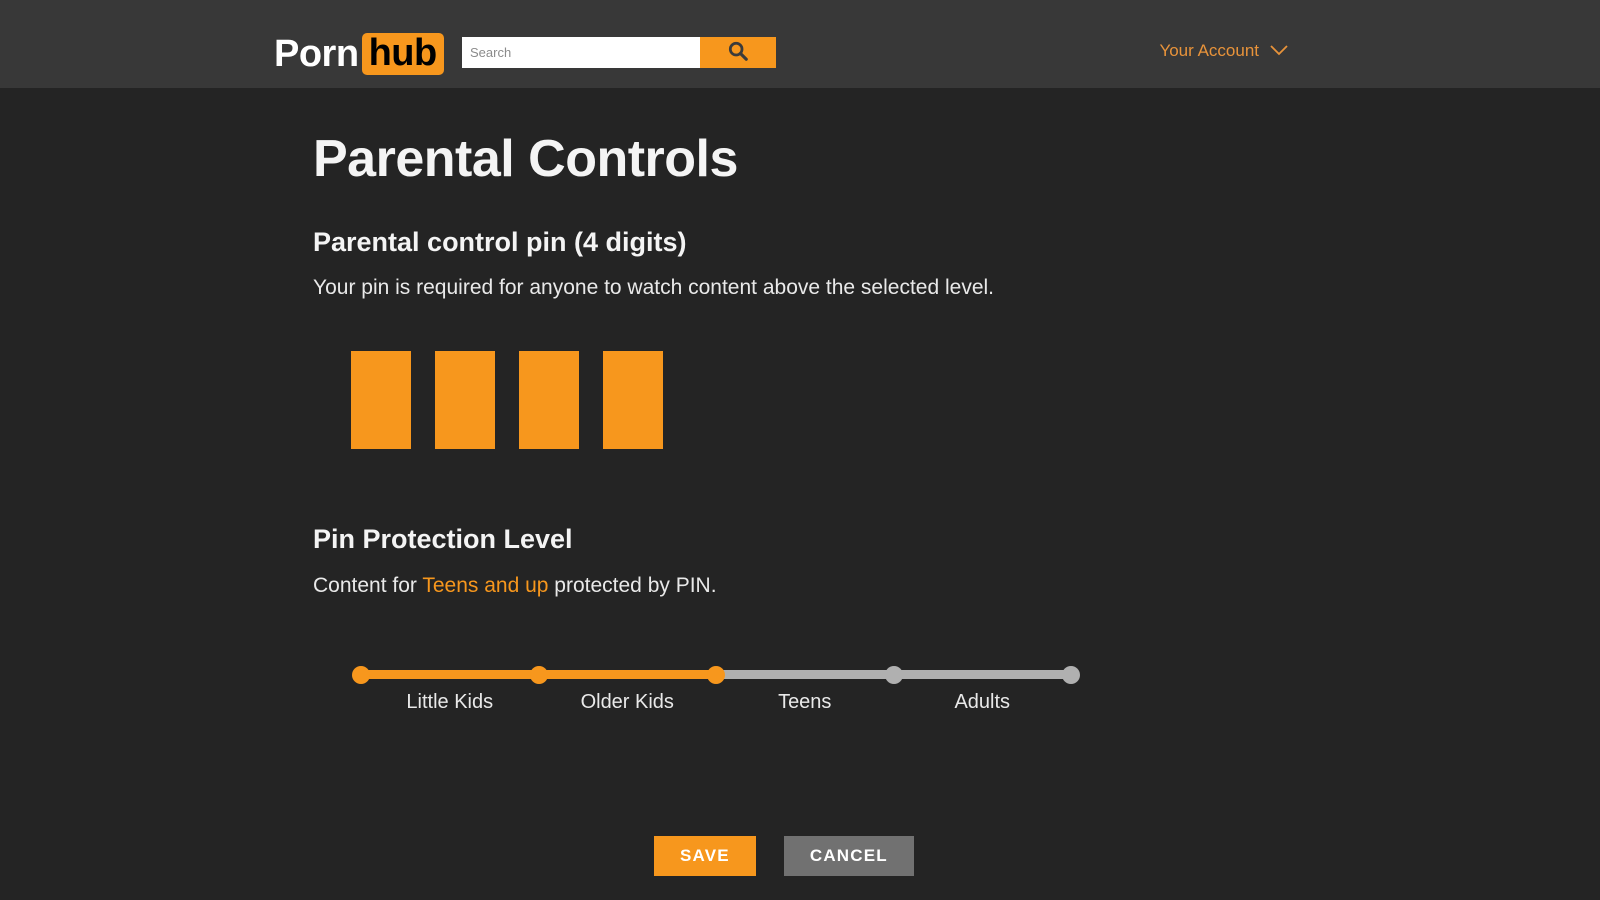  Describe the element at coordinates (449, 702) in the screenshot. I see `slider-label-little-kids: Little Kids` at that location.